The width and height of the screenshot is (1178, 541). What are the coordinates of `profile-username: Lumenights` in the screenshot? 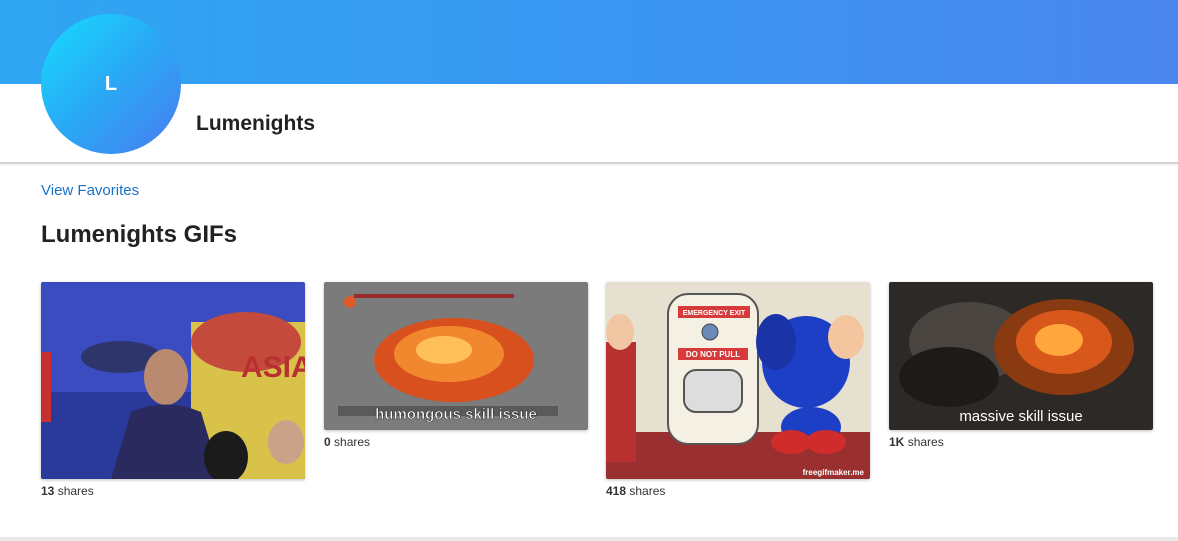 It's located at (255, 123).